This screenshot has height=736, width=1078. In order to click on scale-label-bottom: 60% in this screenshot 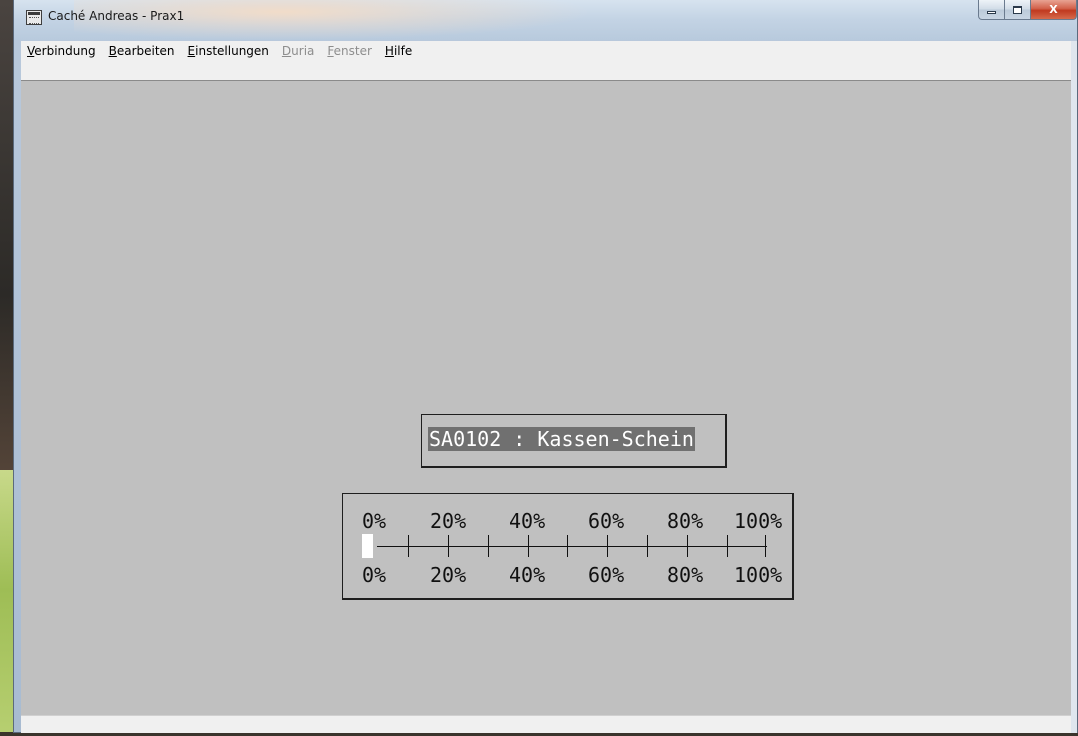, I will do `click(606, 575)`.